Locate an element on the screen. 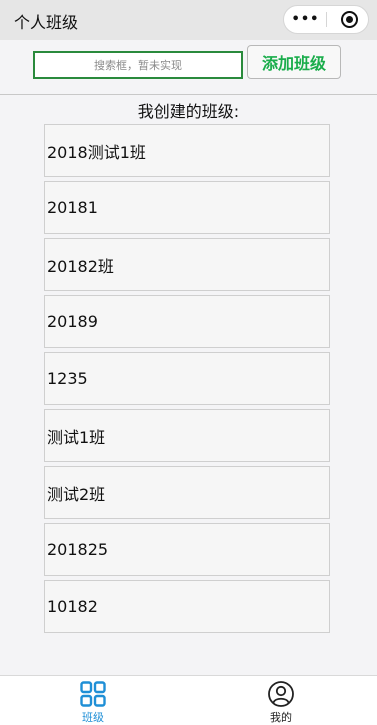 The image size is (377, 725). close-circle-icon is located at coordinates (349, 19).